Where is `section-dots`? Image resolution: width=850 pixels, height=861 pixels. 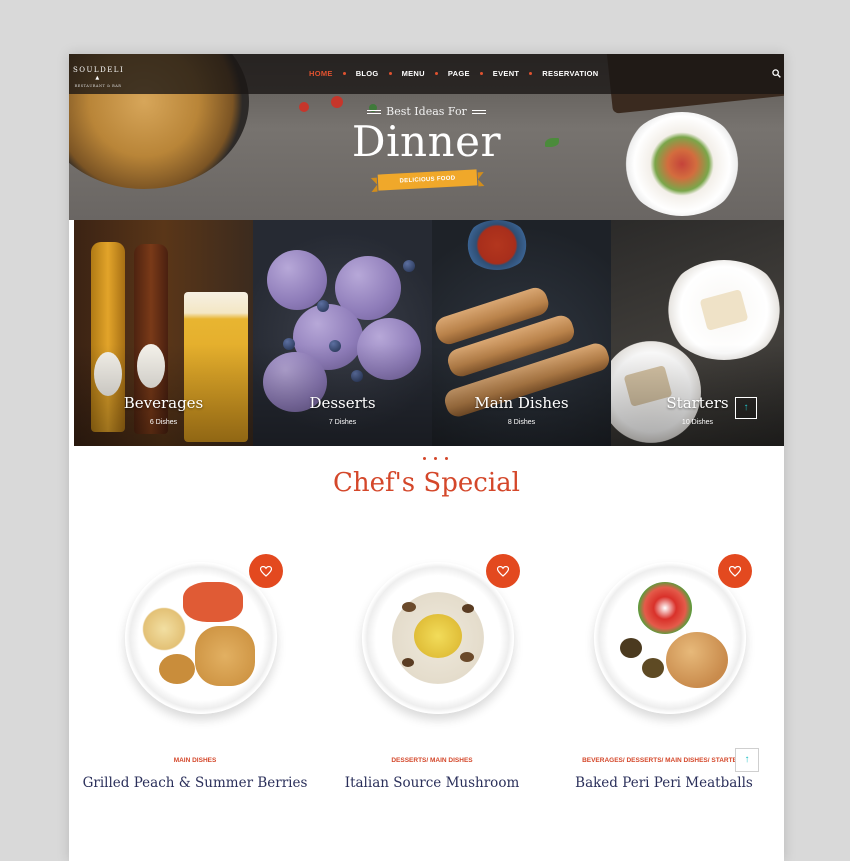 section-dots is located at coordinates (435, 458).